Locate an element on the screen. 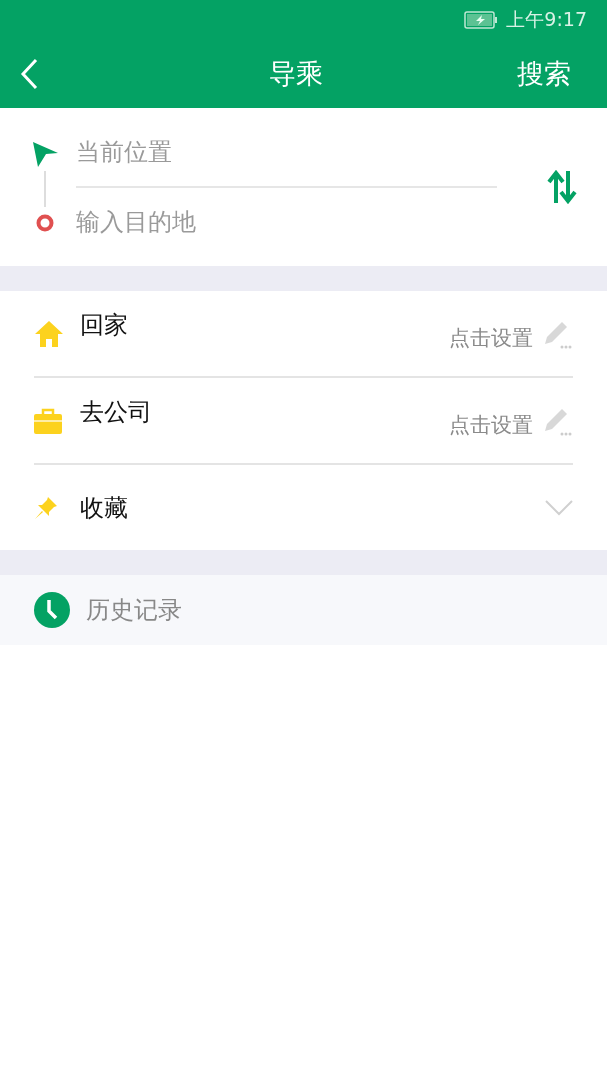 This screenshot has height=1080, width=607. clock-icon is located at coordinates (52, 610).